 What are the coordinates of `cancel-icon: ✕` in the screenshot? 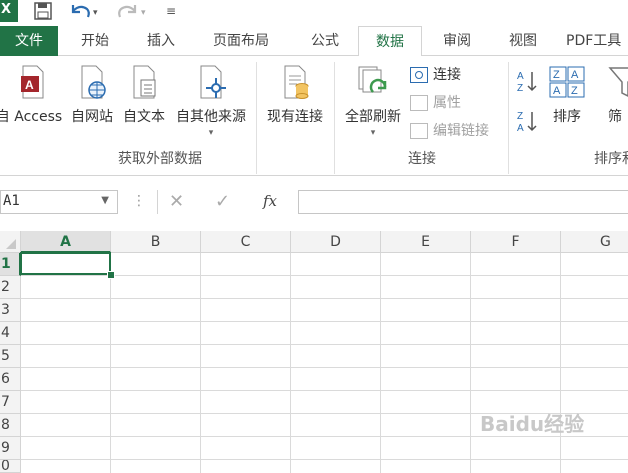 It's located at (176, 201).